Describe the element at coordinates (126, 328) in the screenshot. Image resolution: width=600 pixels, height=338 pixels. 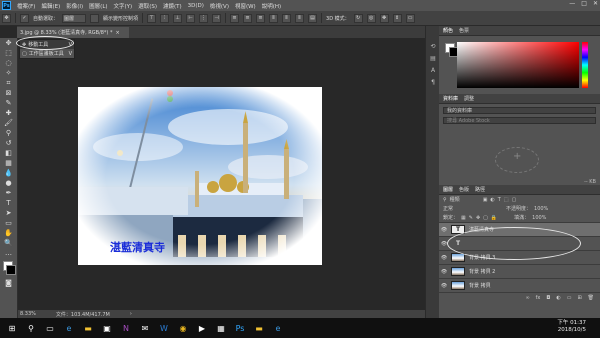
I see `onenote-icon: N` at that location.